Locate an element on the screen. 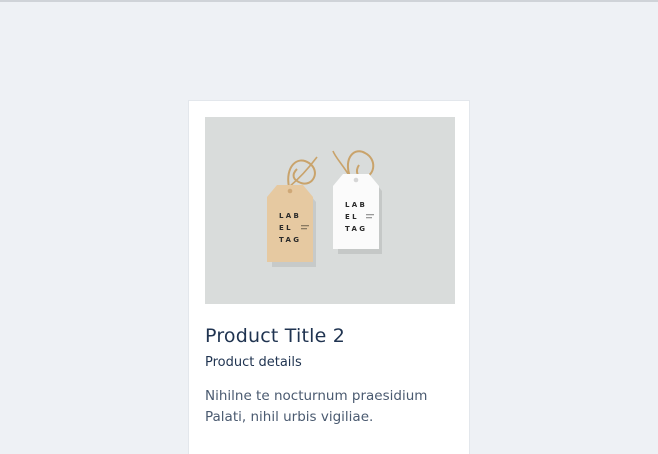 The width and height of the screenshot is (658, 454). top-divider is located at coordinates (329, 1).